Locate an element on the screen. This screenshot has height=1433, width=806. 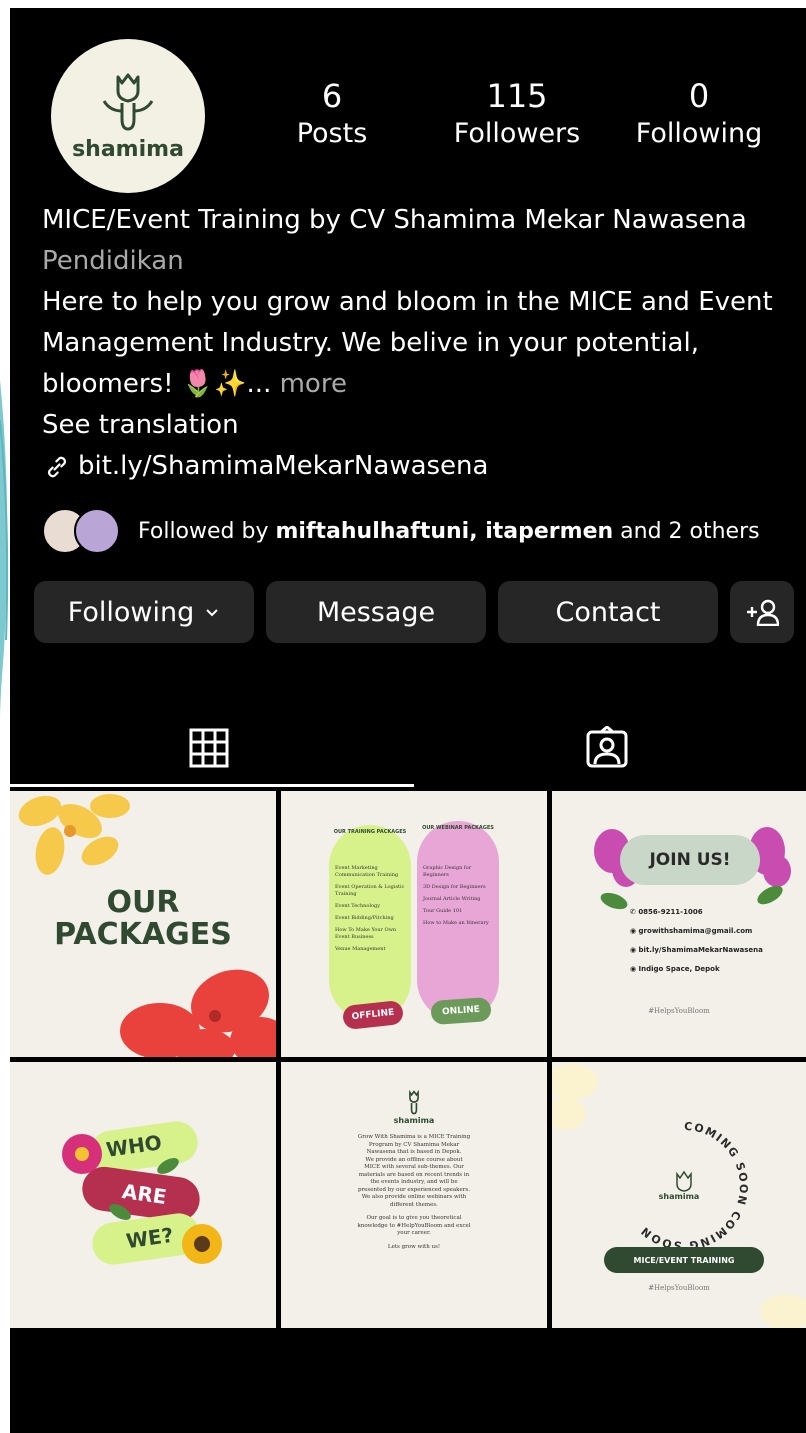
profile-website-link: bit.ly/ShamimaMekarNawasena is located at coordinates (422, 466).